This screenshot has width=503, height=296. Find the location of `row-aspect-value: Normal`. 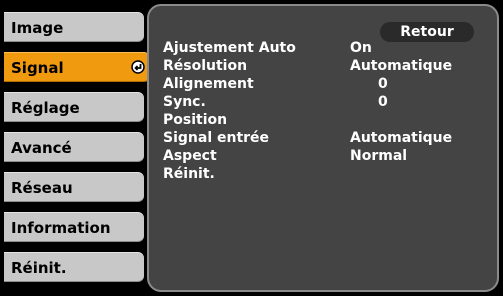

row-aspect-value: Normal is located at coordinates (379, 156).